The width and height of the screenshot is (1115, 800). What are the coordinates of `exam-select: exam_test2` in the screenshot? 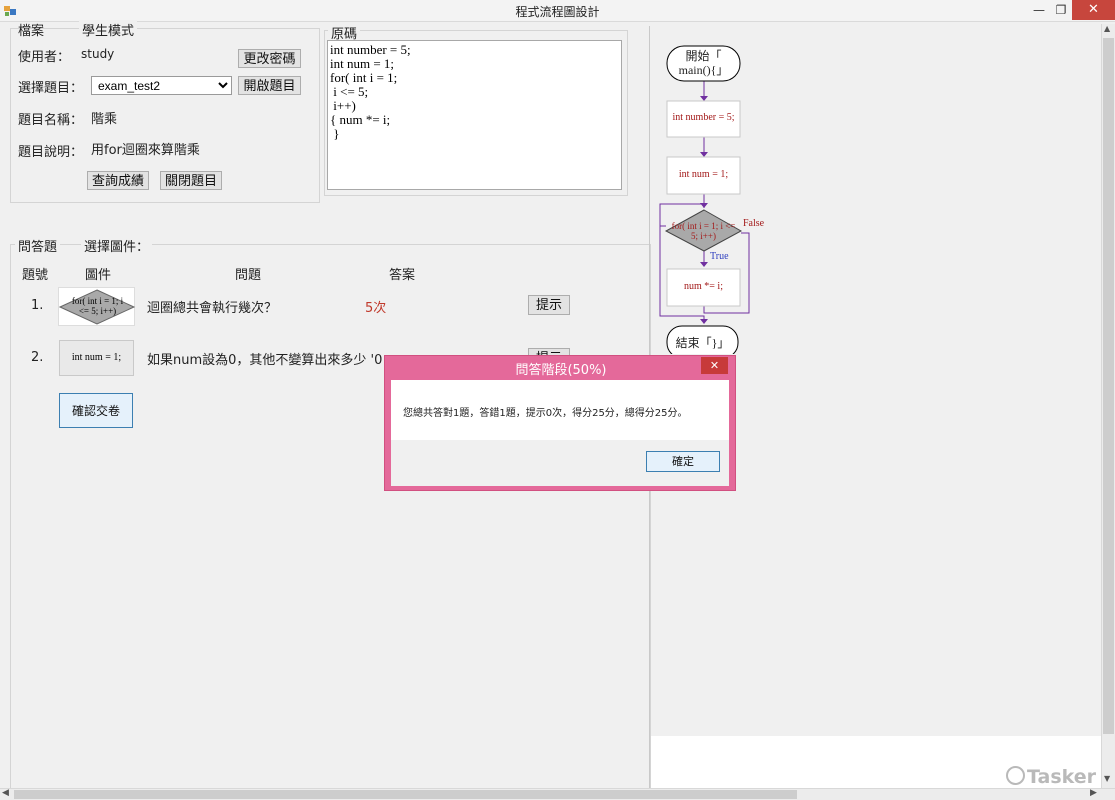 It's located at (161, 85).